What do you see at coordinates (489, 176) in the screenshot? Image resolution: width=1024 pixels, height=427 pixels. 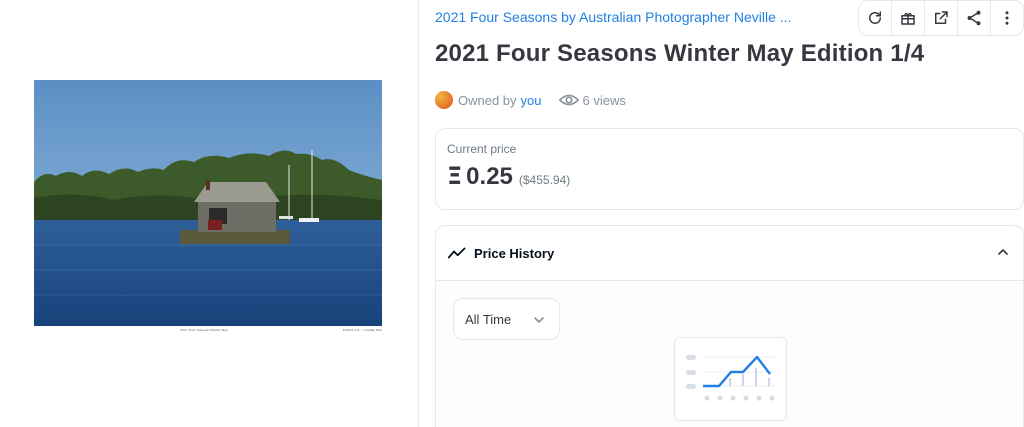 I see `price-value: 0.25` at bounding box center [489, 176].